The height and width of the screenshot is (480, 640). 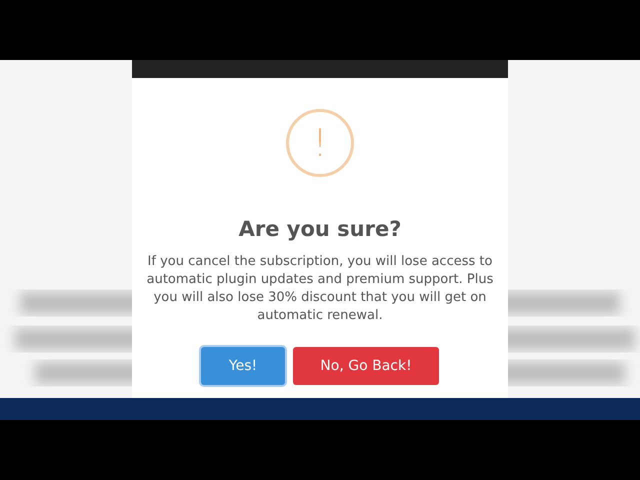 What do you see at coordinates (366, 366) in the screenshot?
I see `cancel-button: No, Go Back!` at bounding box center [366, 366].